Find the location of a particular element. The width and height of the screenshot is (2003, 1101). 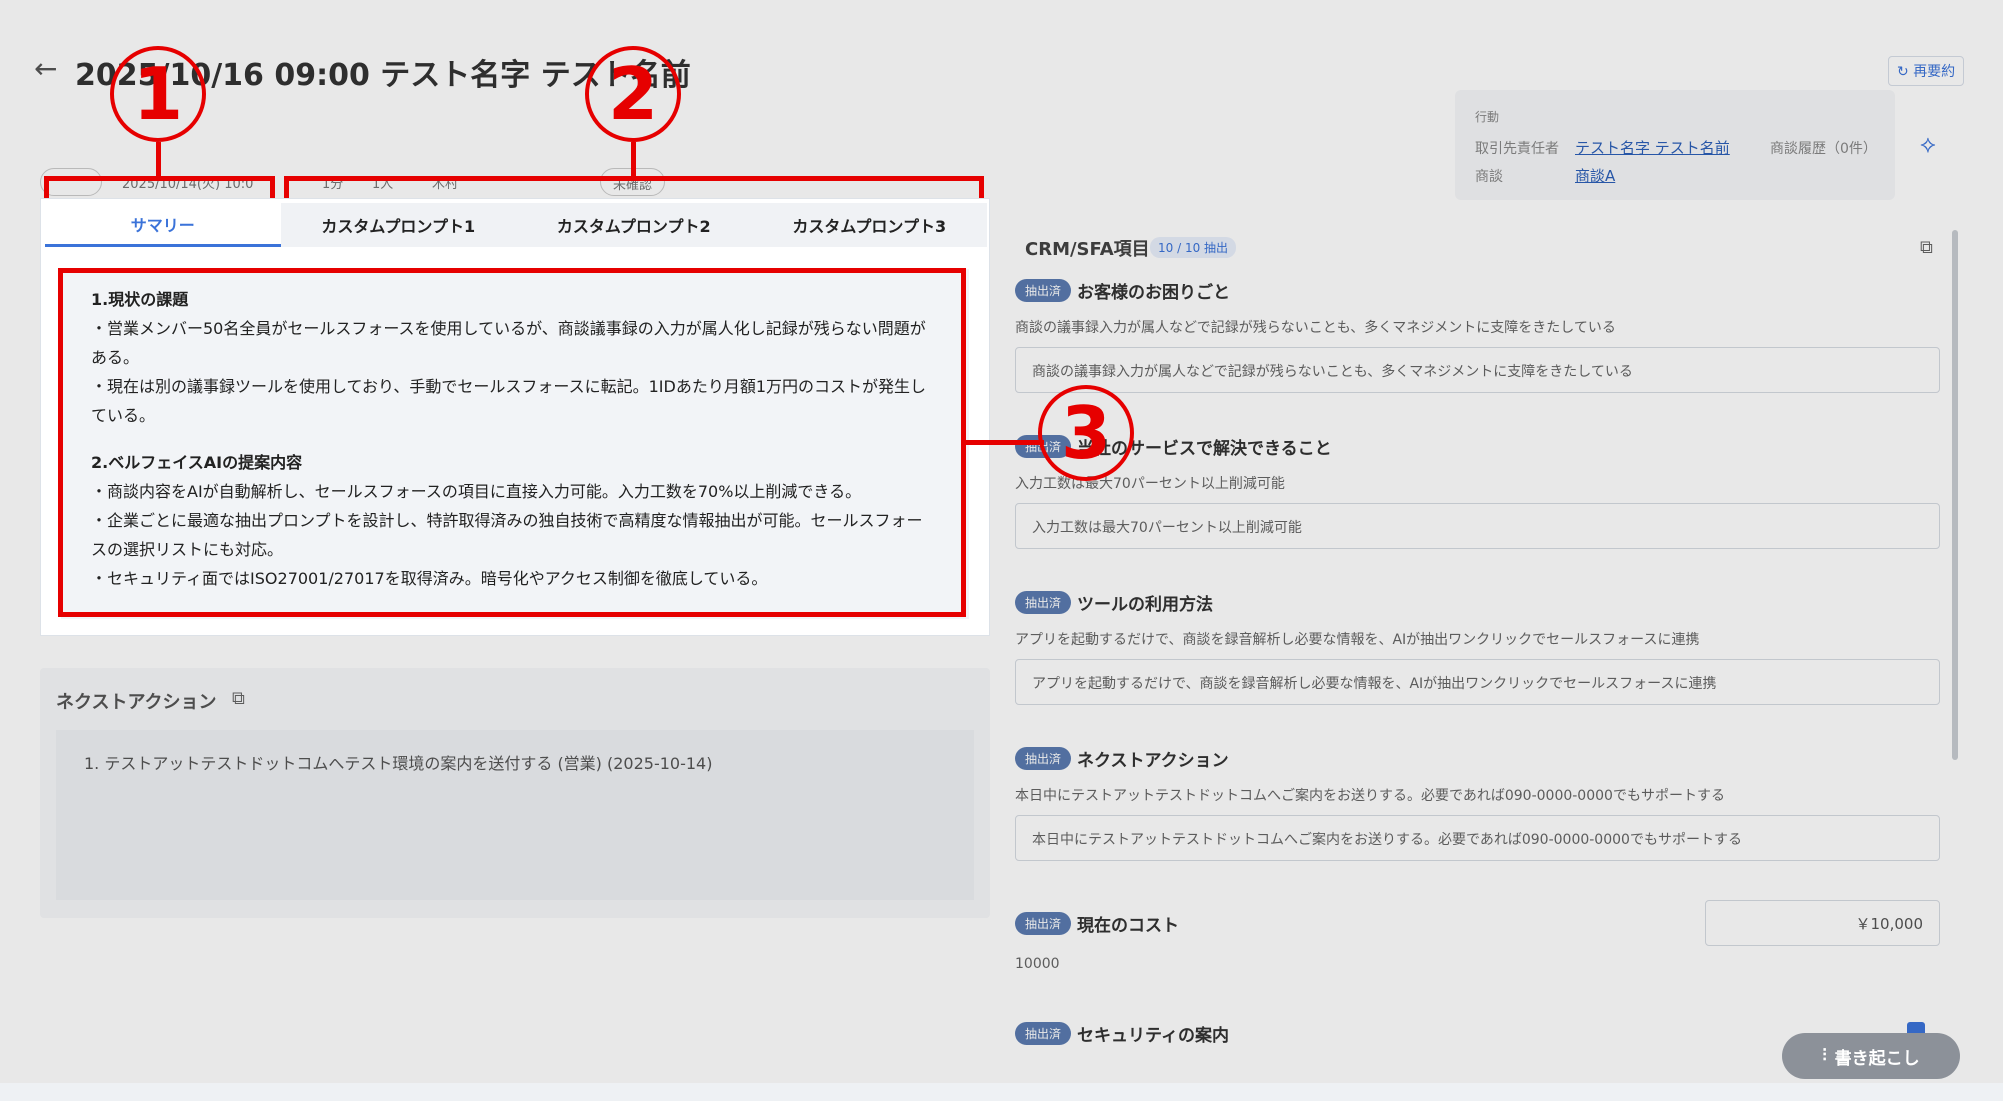

annotation-marker-2: 2 is located at coordinates (633, 94).